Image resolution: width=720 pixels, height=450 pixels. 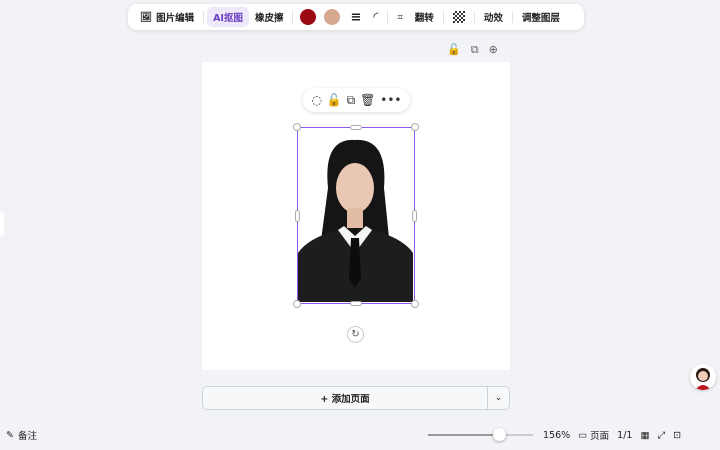 What do you see at coordinates (175, 18) in the screenshot?
I see `image-edit-label: 图片编辑` at bounding box center [175, 18].